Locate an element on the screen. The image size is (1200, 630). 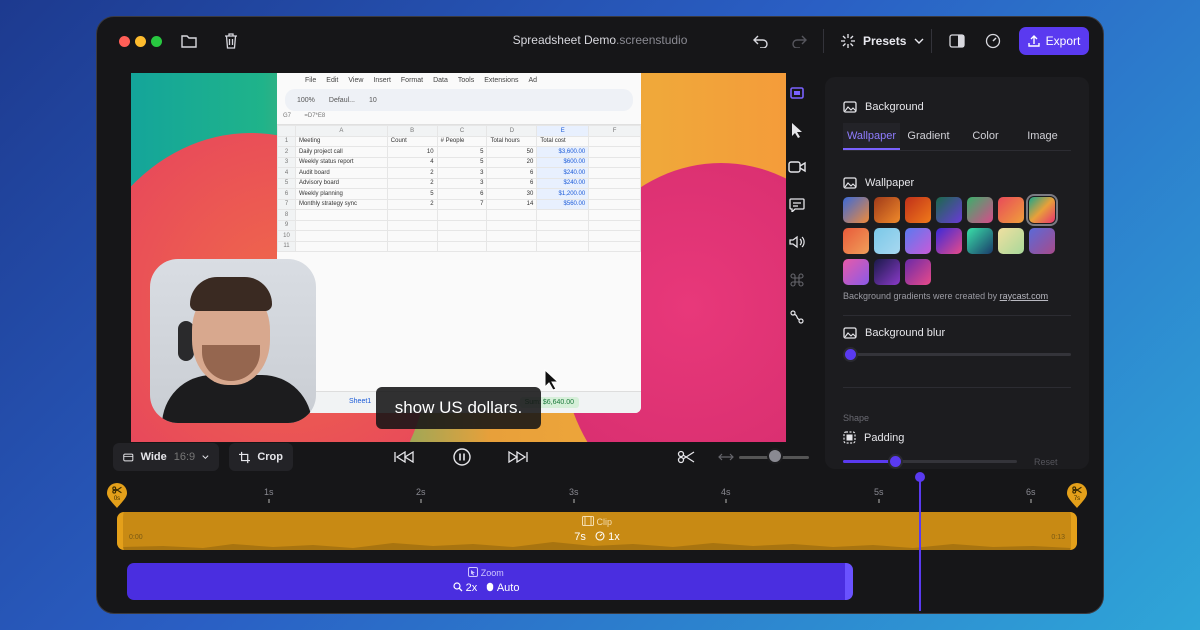
sheet-menu-item: Insert is located at coordinates (382, 80).